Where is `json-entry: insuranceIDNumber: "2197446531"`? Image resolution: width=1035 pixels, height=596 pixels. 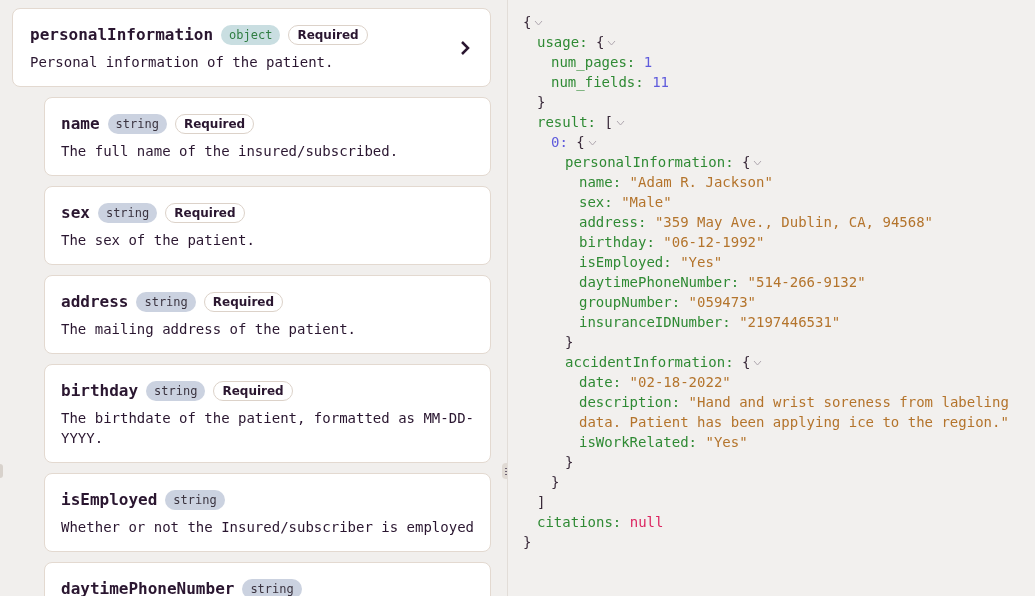 json-entry: insuranceIDNumber: "2197446531" is located at coordinates (710, 322).